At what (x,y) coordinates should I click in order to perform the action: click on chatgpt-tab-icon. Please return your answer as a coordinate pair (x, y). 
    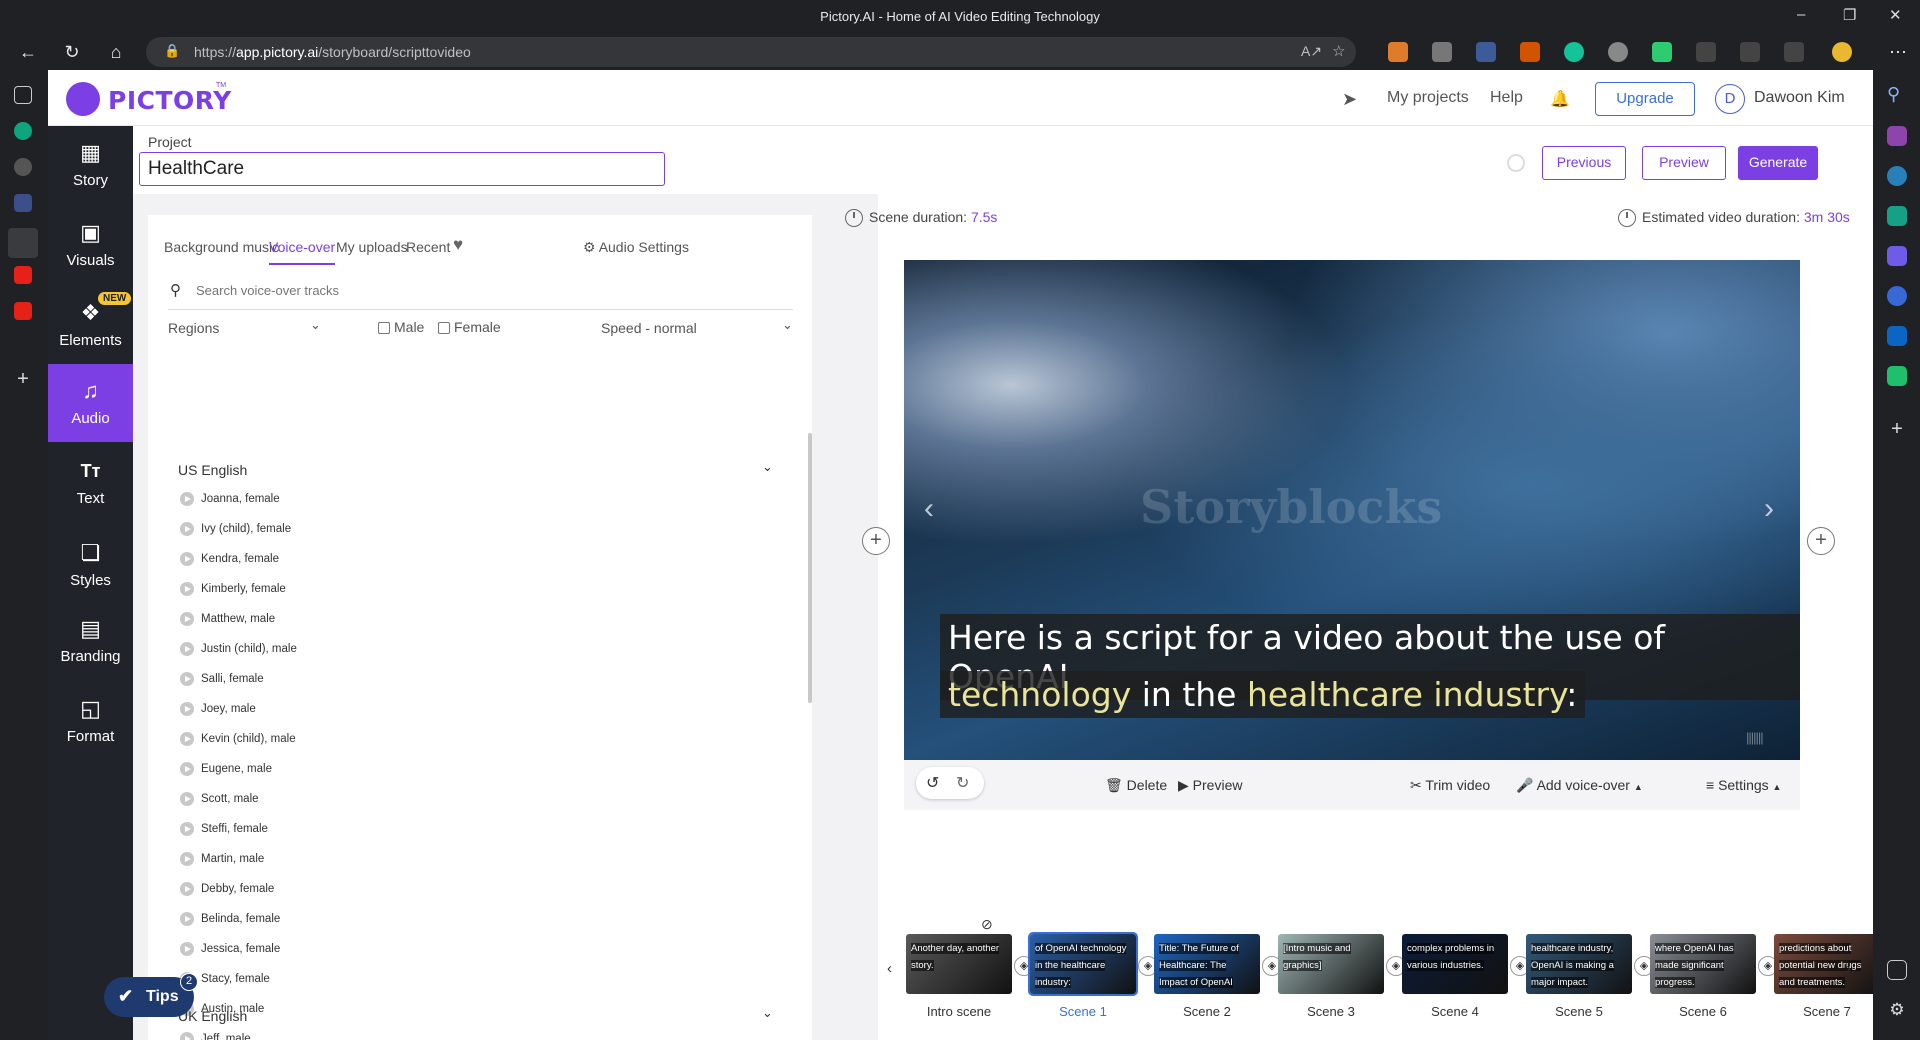
    Looking at the image, I should click on (23, 131).